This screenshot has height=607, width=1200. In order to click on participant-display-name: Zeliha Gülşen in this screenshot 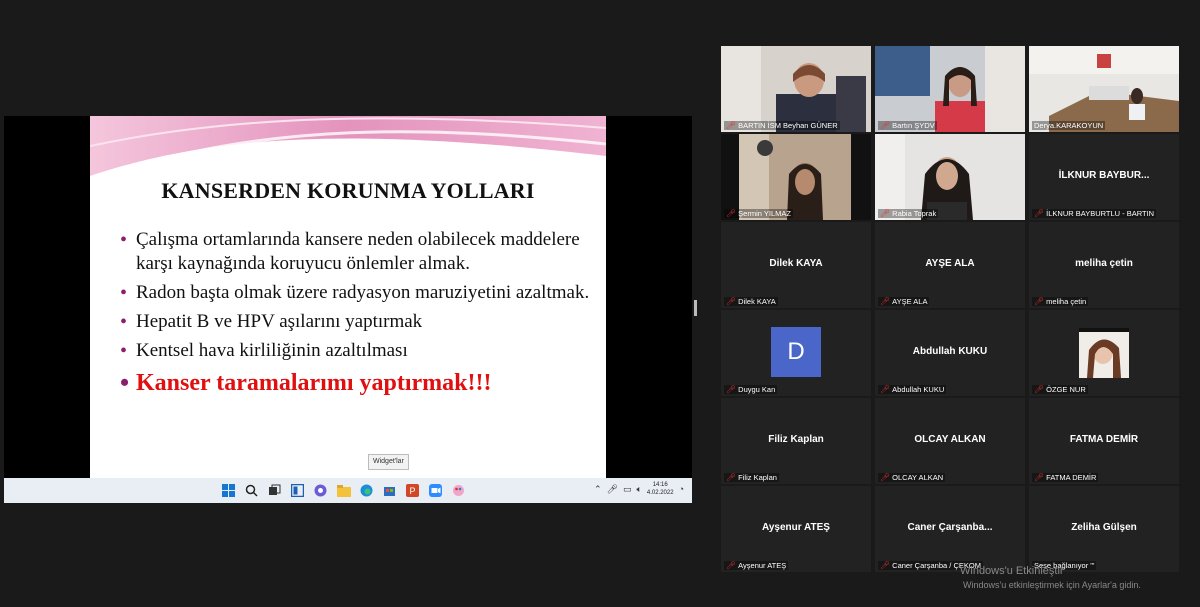, I will do `click(1104, 527)`.